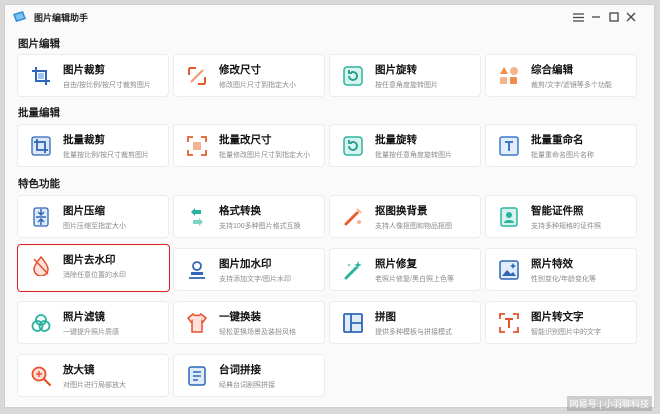 The height and width of the screenshot is (414, 660). Describe the element at coordinates (19, 16) in the screenshot. I see `app-logo-icon` at that location.